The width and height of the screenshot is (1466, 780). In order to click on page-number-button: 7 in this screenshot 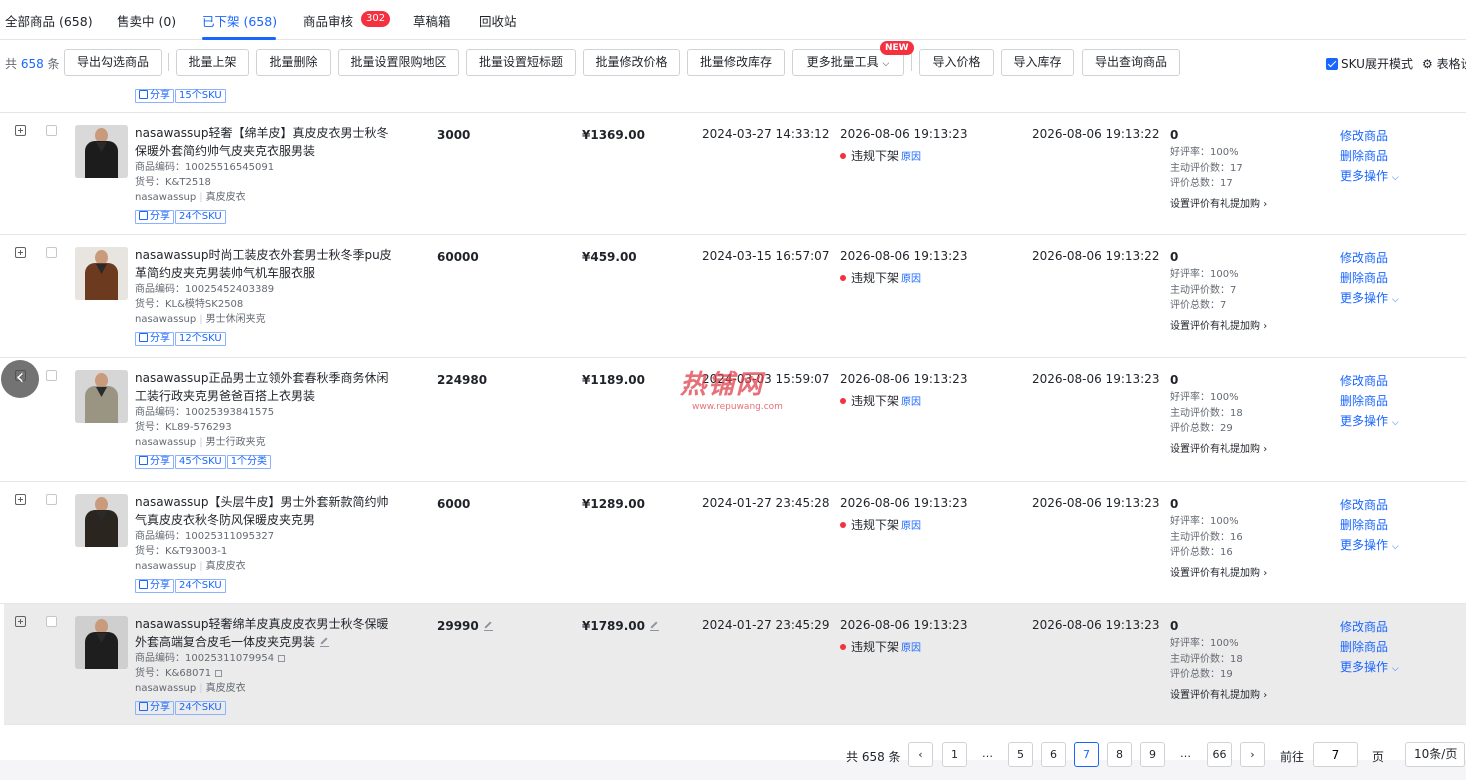, I will do `click(1086, 754)`.